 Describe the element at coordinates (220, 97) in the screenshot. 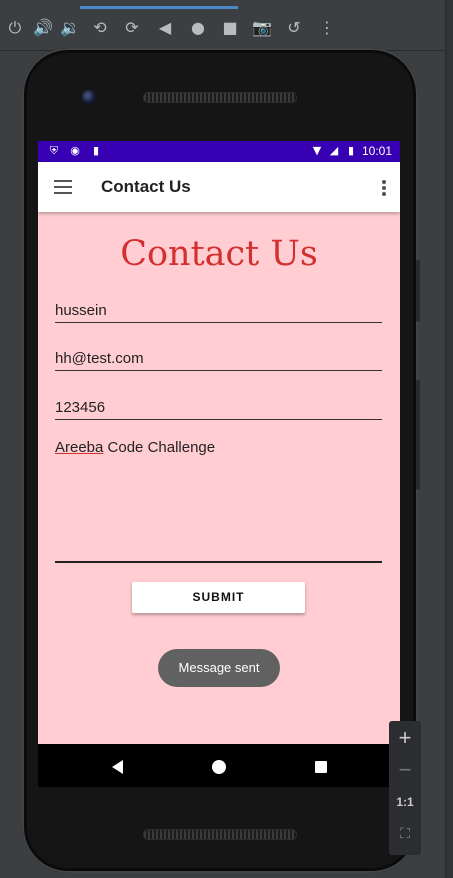

I see `top-speaker` at that location.